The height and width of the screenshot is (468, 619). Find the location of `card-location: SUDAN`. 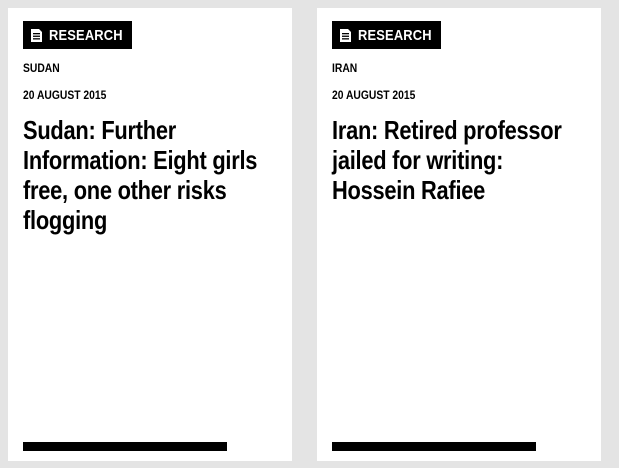

card-location: SUDAN is located at coordinates (41, 68).